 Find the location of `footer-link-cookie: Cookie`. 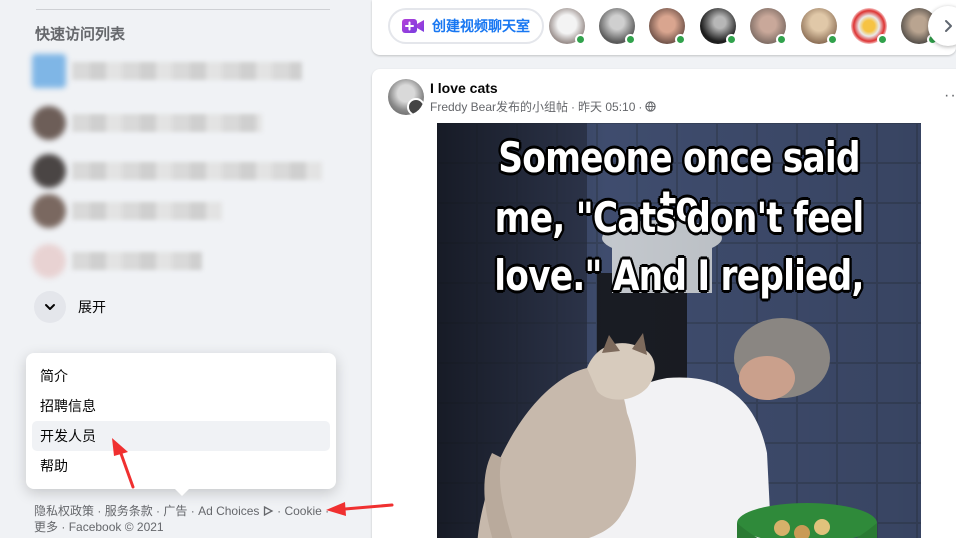

footer-link-cookie: Cookie is located at coordinates (302, 511).